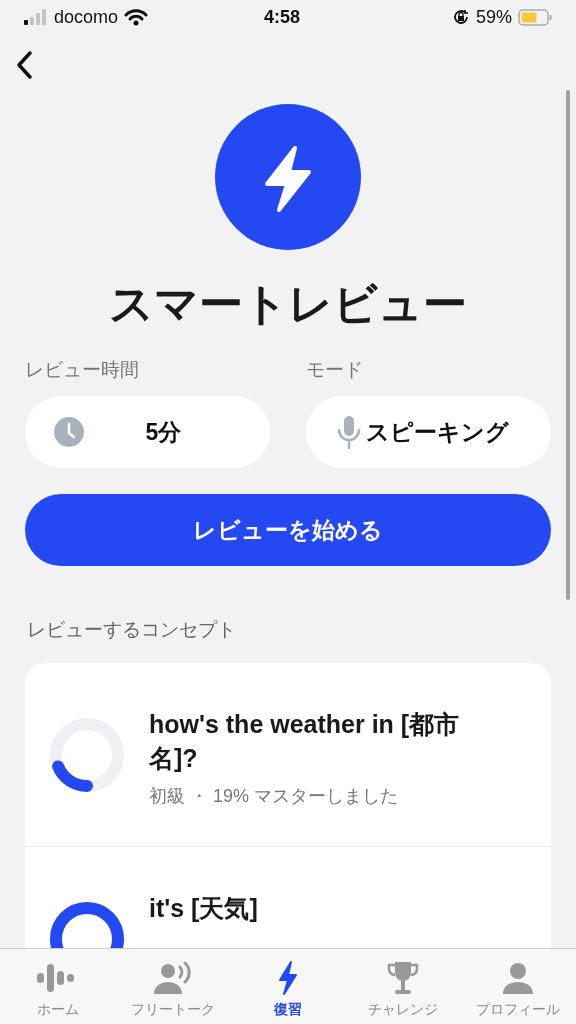 This screenshot has width=576, height=1024. Describe the element at coordinates (349, 432) in the screenshot. I see `microphone-icon` at that location.